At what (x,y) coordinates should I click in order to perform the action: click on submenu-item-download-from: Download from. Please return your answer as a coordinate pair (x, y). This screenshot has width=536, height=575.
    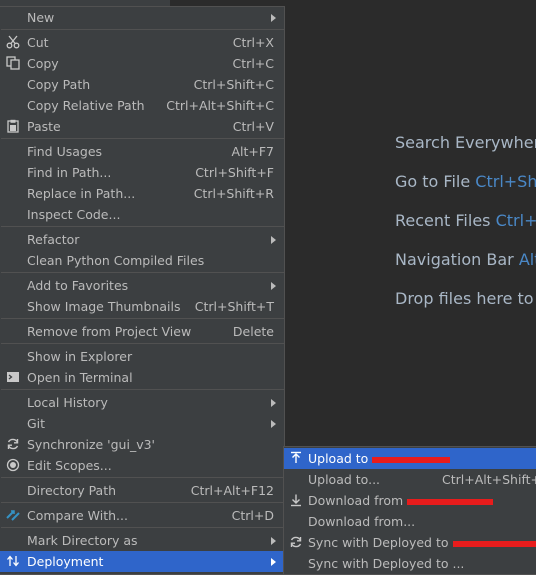
    Looking at the image, I should click on (410, 500).